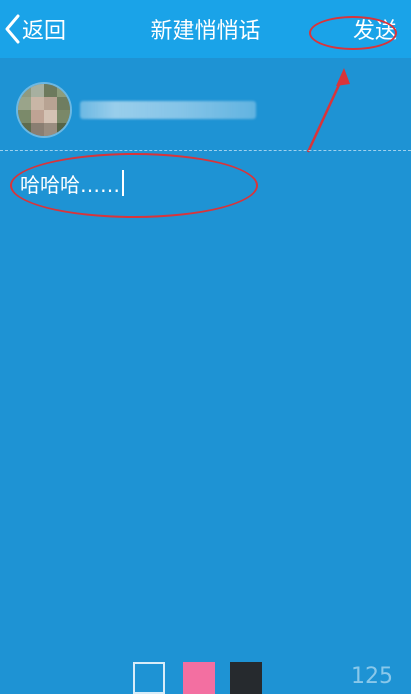 Image resolution: width=411 pixels, height=694 pixels. What do you see at coordinates (246, 678) in the screenshot?
I see `color-swatch-dark` at bounding box center [246, 678].